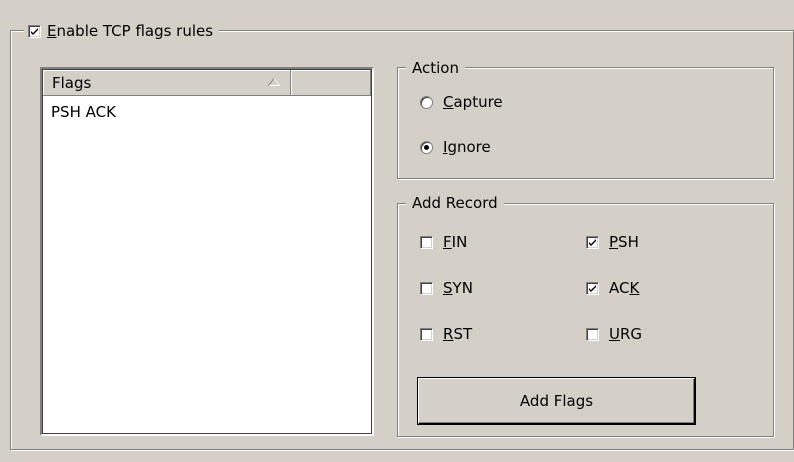 This screenshot has height=462, width=794. I want to click on ignore-radio, so click(426, 147).